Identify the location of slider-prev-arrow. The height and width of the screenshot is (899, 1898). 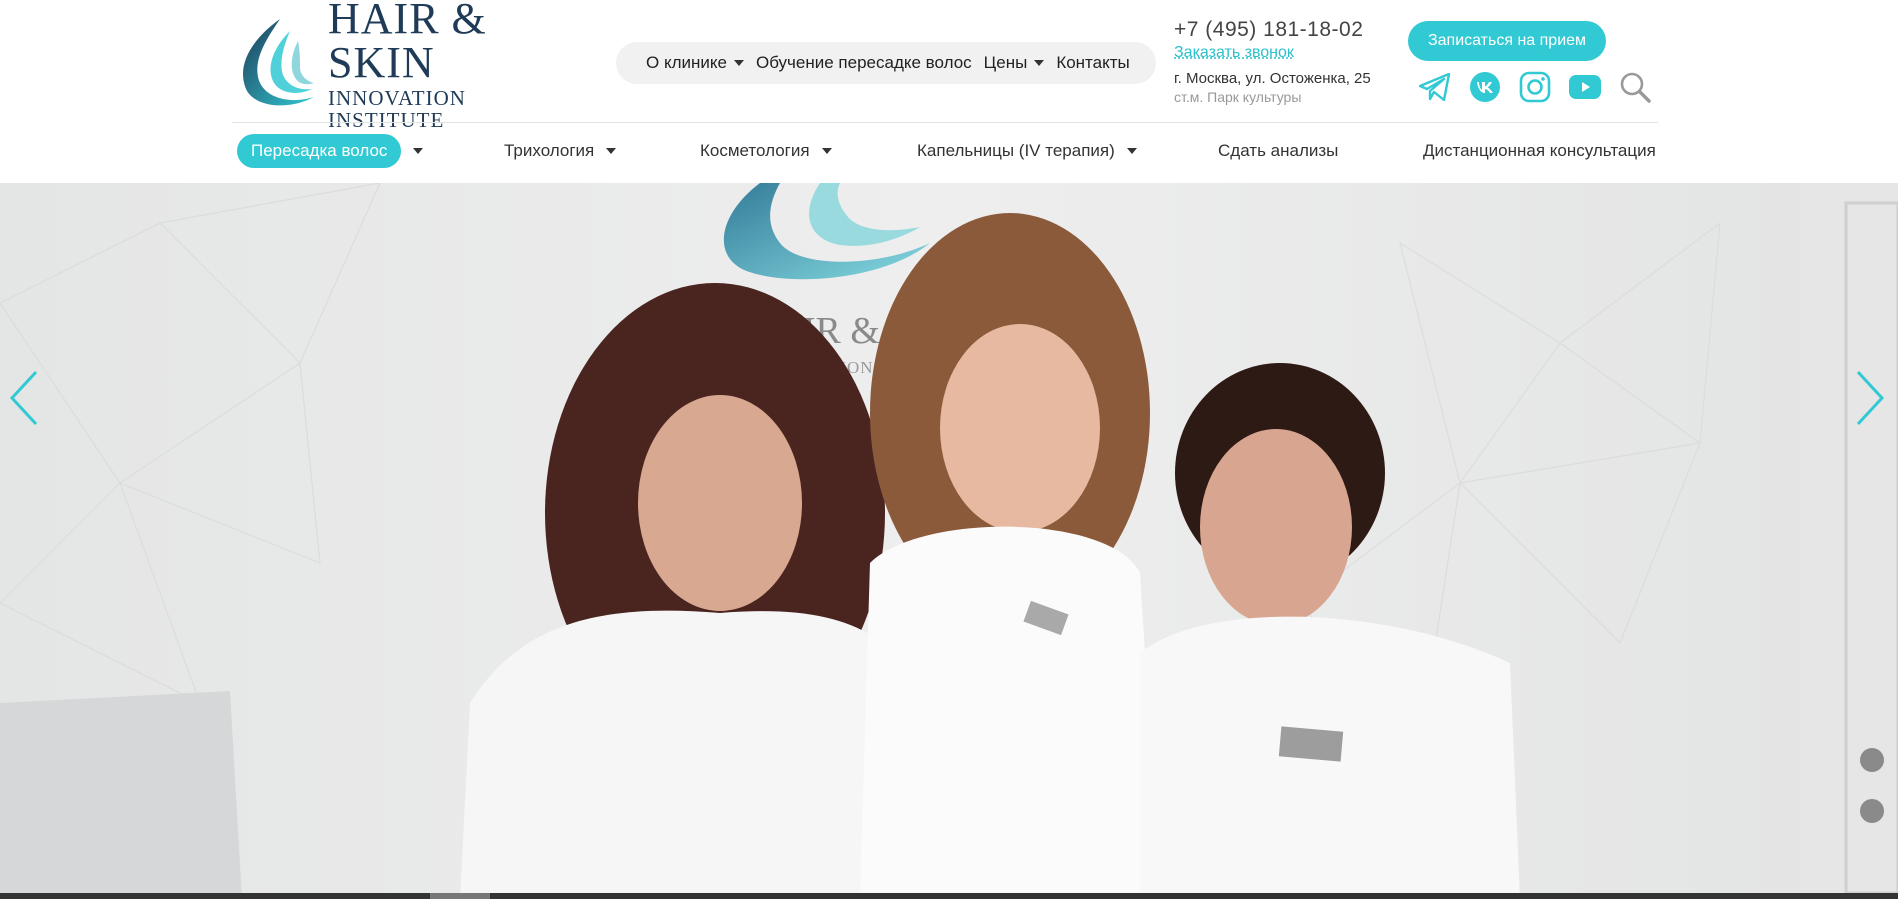
(24, 398).